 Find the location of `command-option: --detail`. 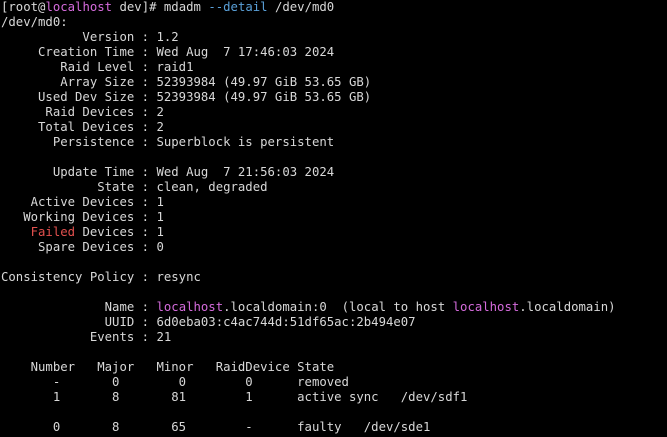

command-option: --detail is located at coordinates (238, 7).